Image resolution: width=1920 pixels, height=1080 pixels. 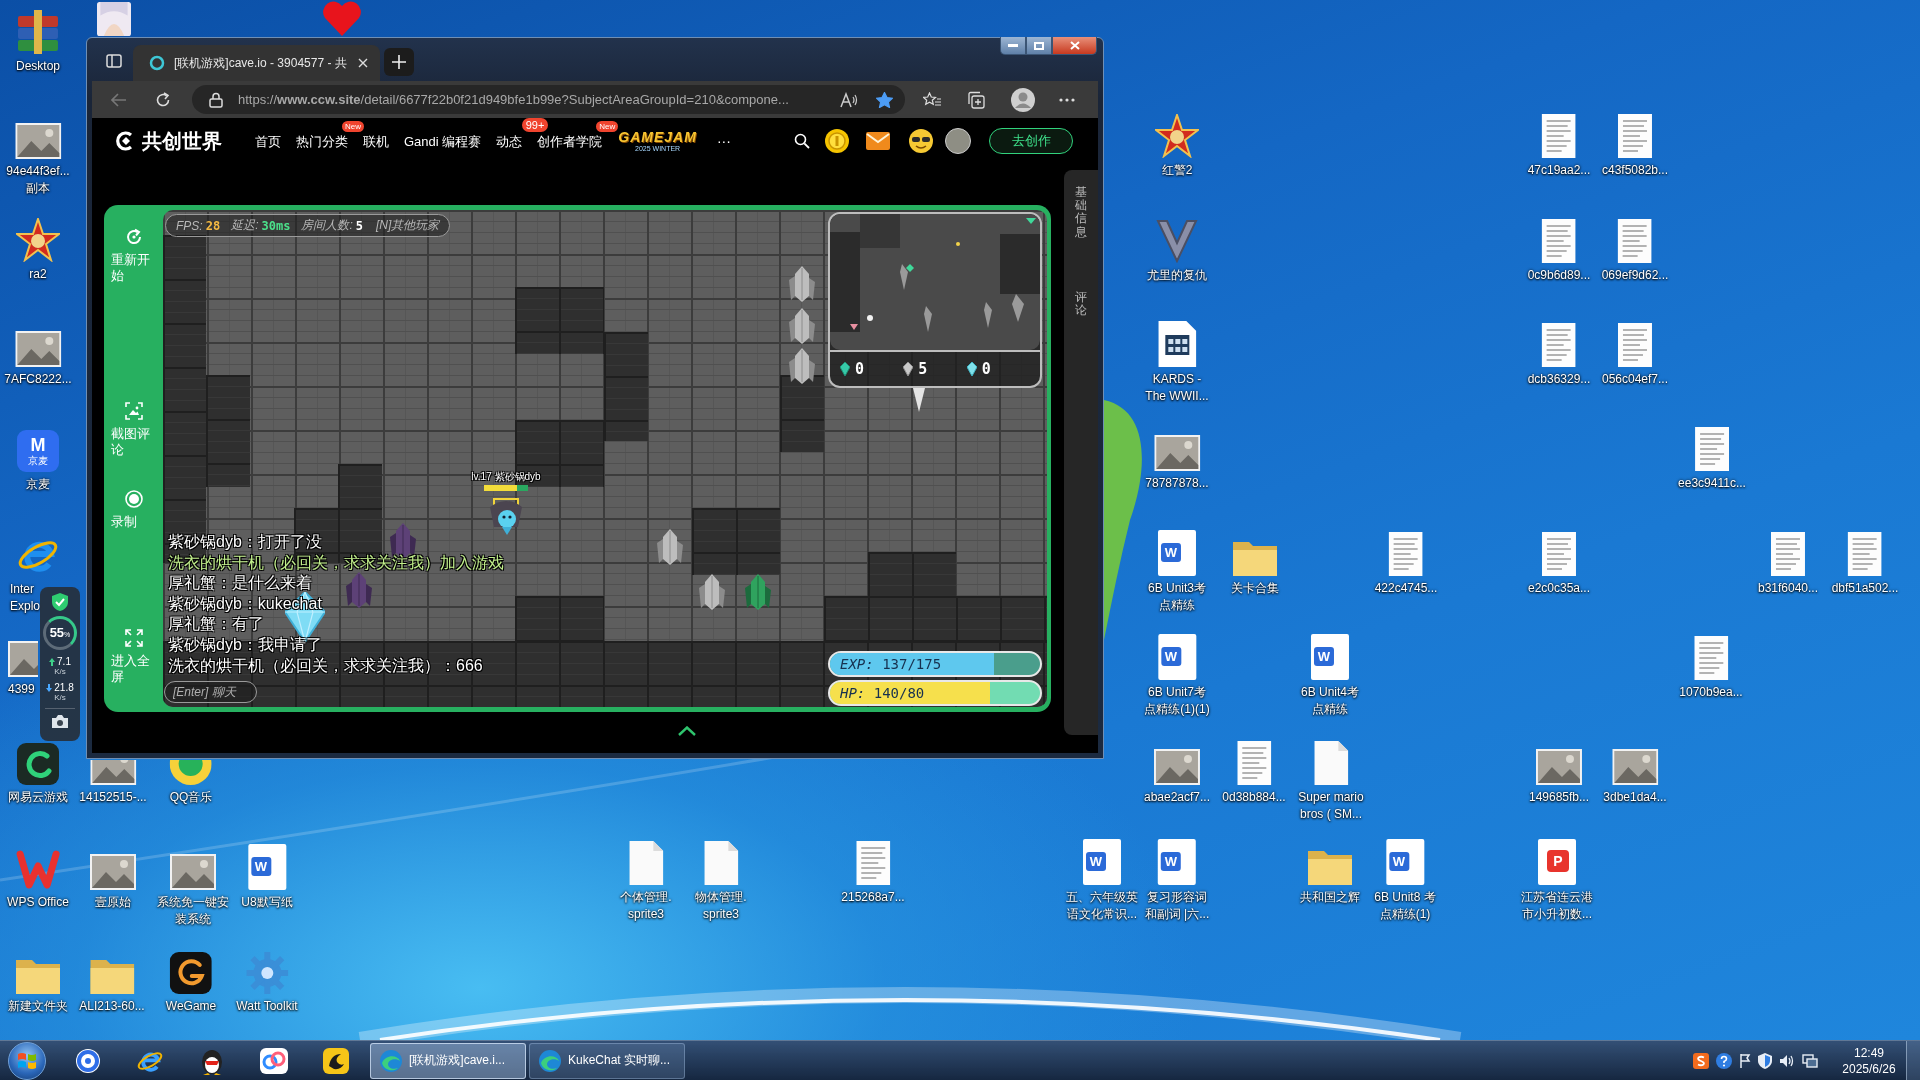 I want to click on desktop-shortcut: W U8默写纸, so click(x=267, y=877).